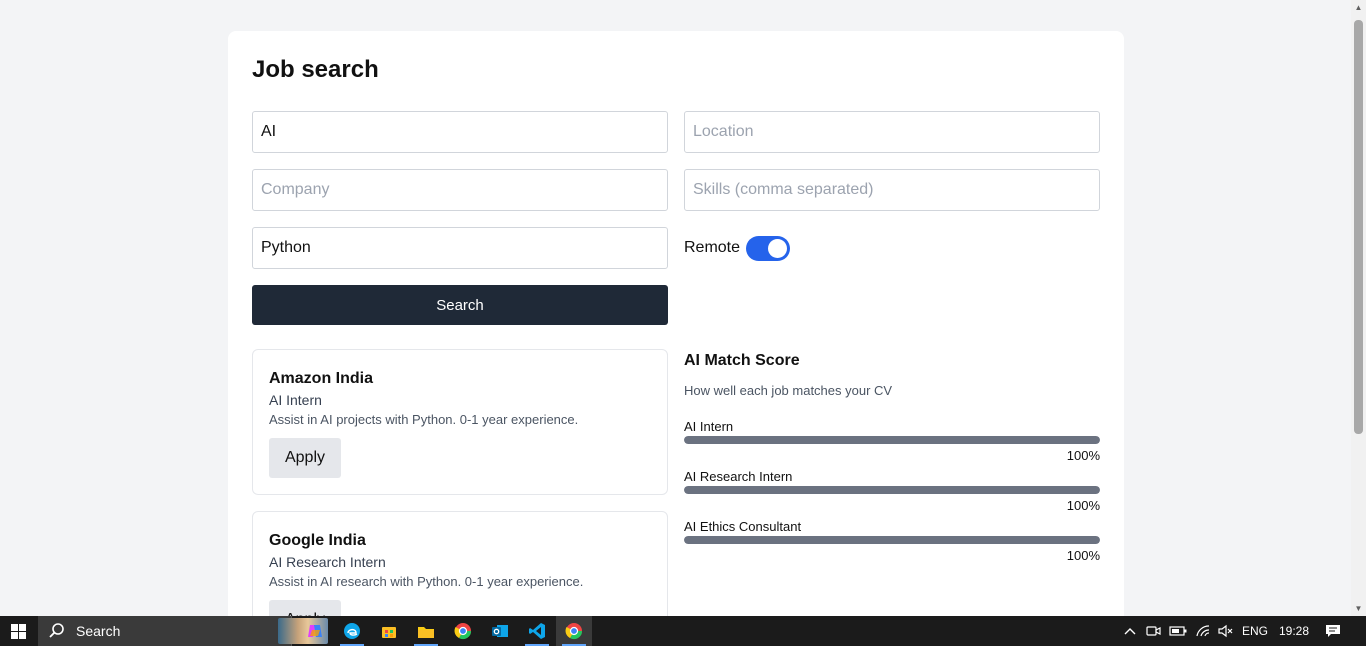  Describe the element at coordinates (712, 247) in the screenshot. I see `remote-label: Remote` at that location.